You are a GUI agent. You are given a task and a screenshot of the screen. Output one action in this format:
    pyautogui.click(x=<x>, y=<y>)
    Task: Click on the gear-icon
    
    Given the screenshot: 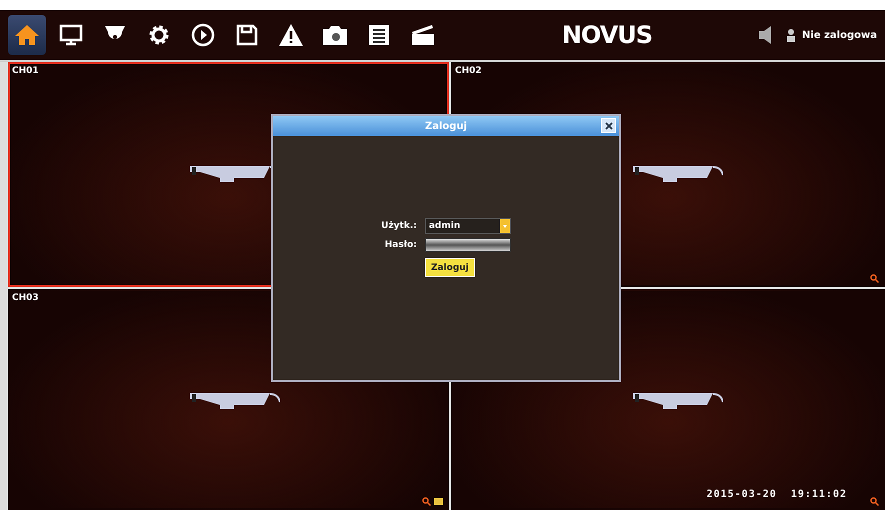 What is the action you would take?
    pyautogui.click(x=159, y=35)
    